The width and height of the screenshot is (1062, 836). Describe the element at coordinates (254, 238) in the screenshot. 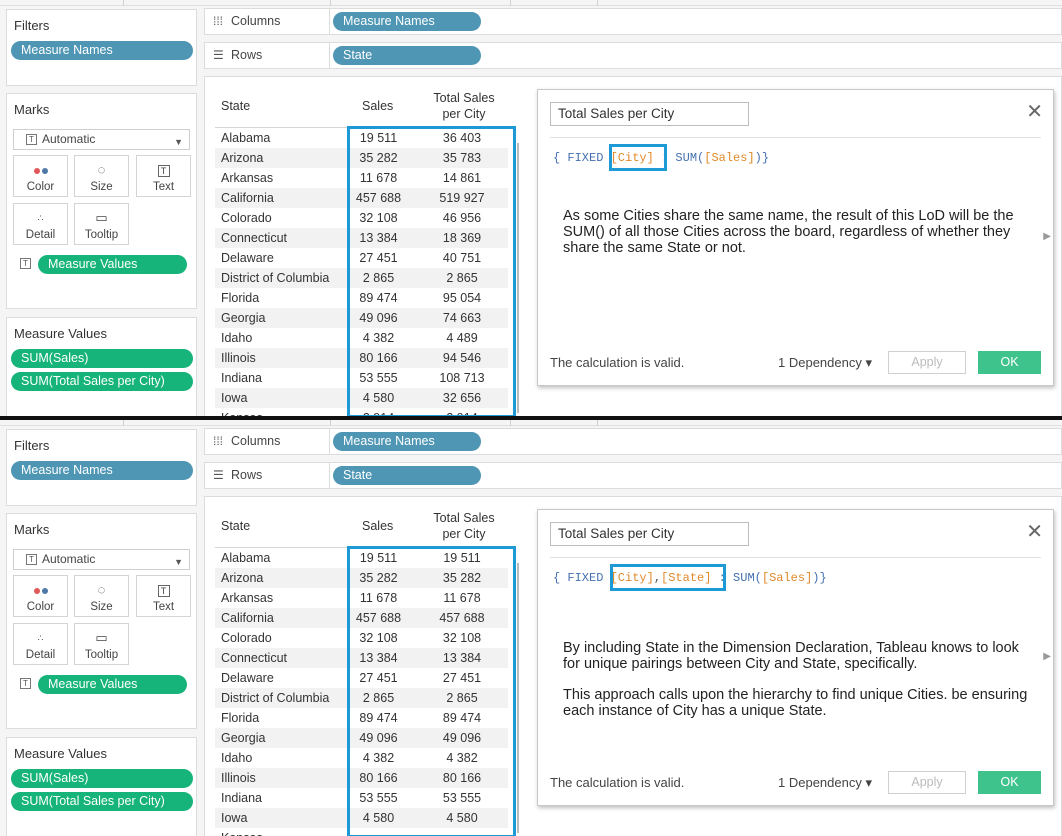

I see `state-cell: Connecticut` at that location.